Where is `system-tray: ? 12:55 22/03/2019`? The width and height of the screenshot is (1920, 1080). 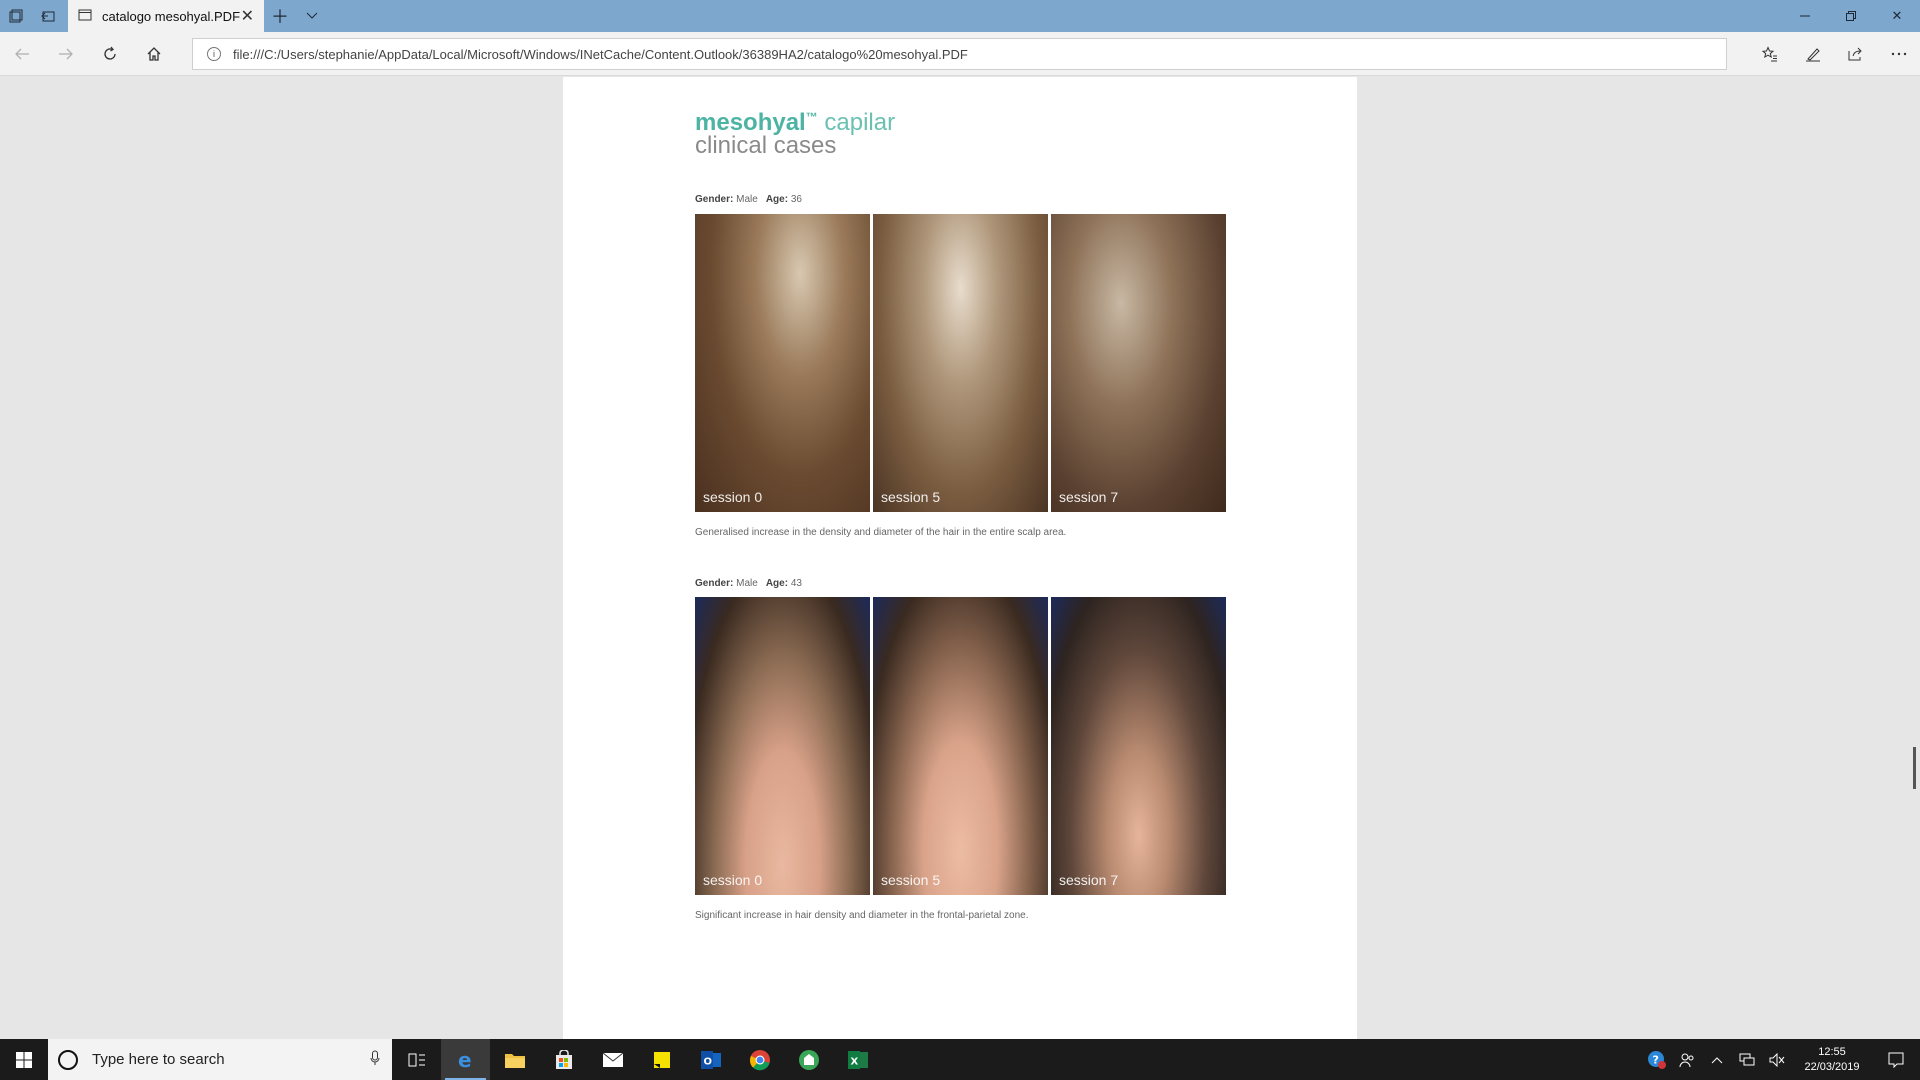
system-tray: ? 12:55 22/03/2019 is located at coordinates (1781, 1059).